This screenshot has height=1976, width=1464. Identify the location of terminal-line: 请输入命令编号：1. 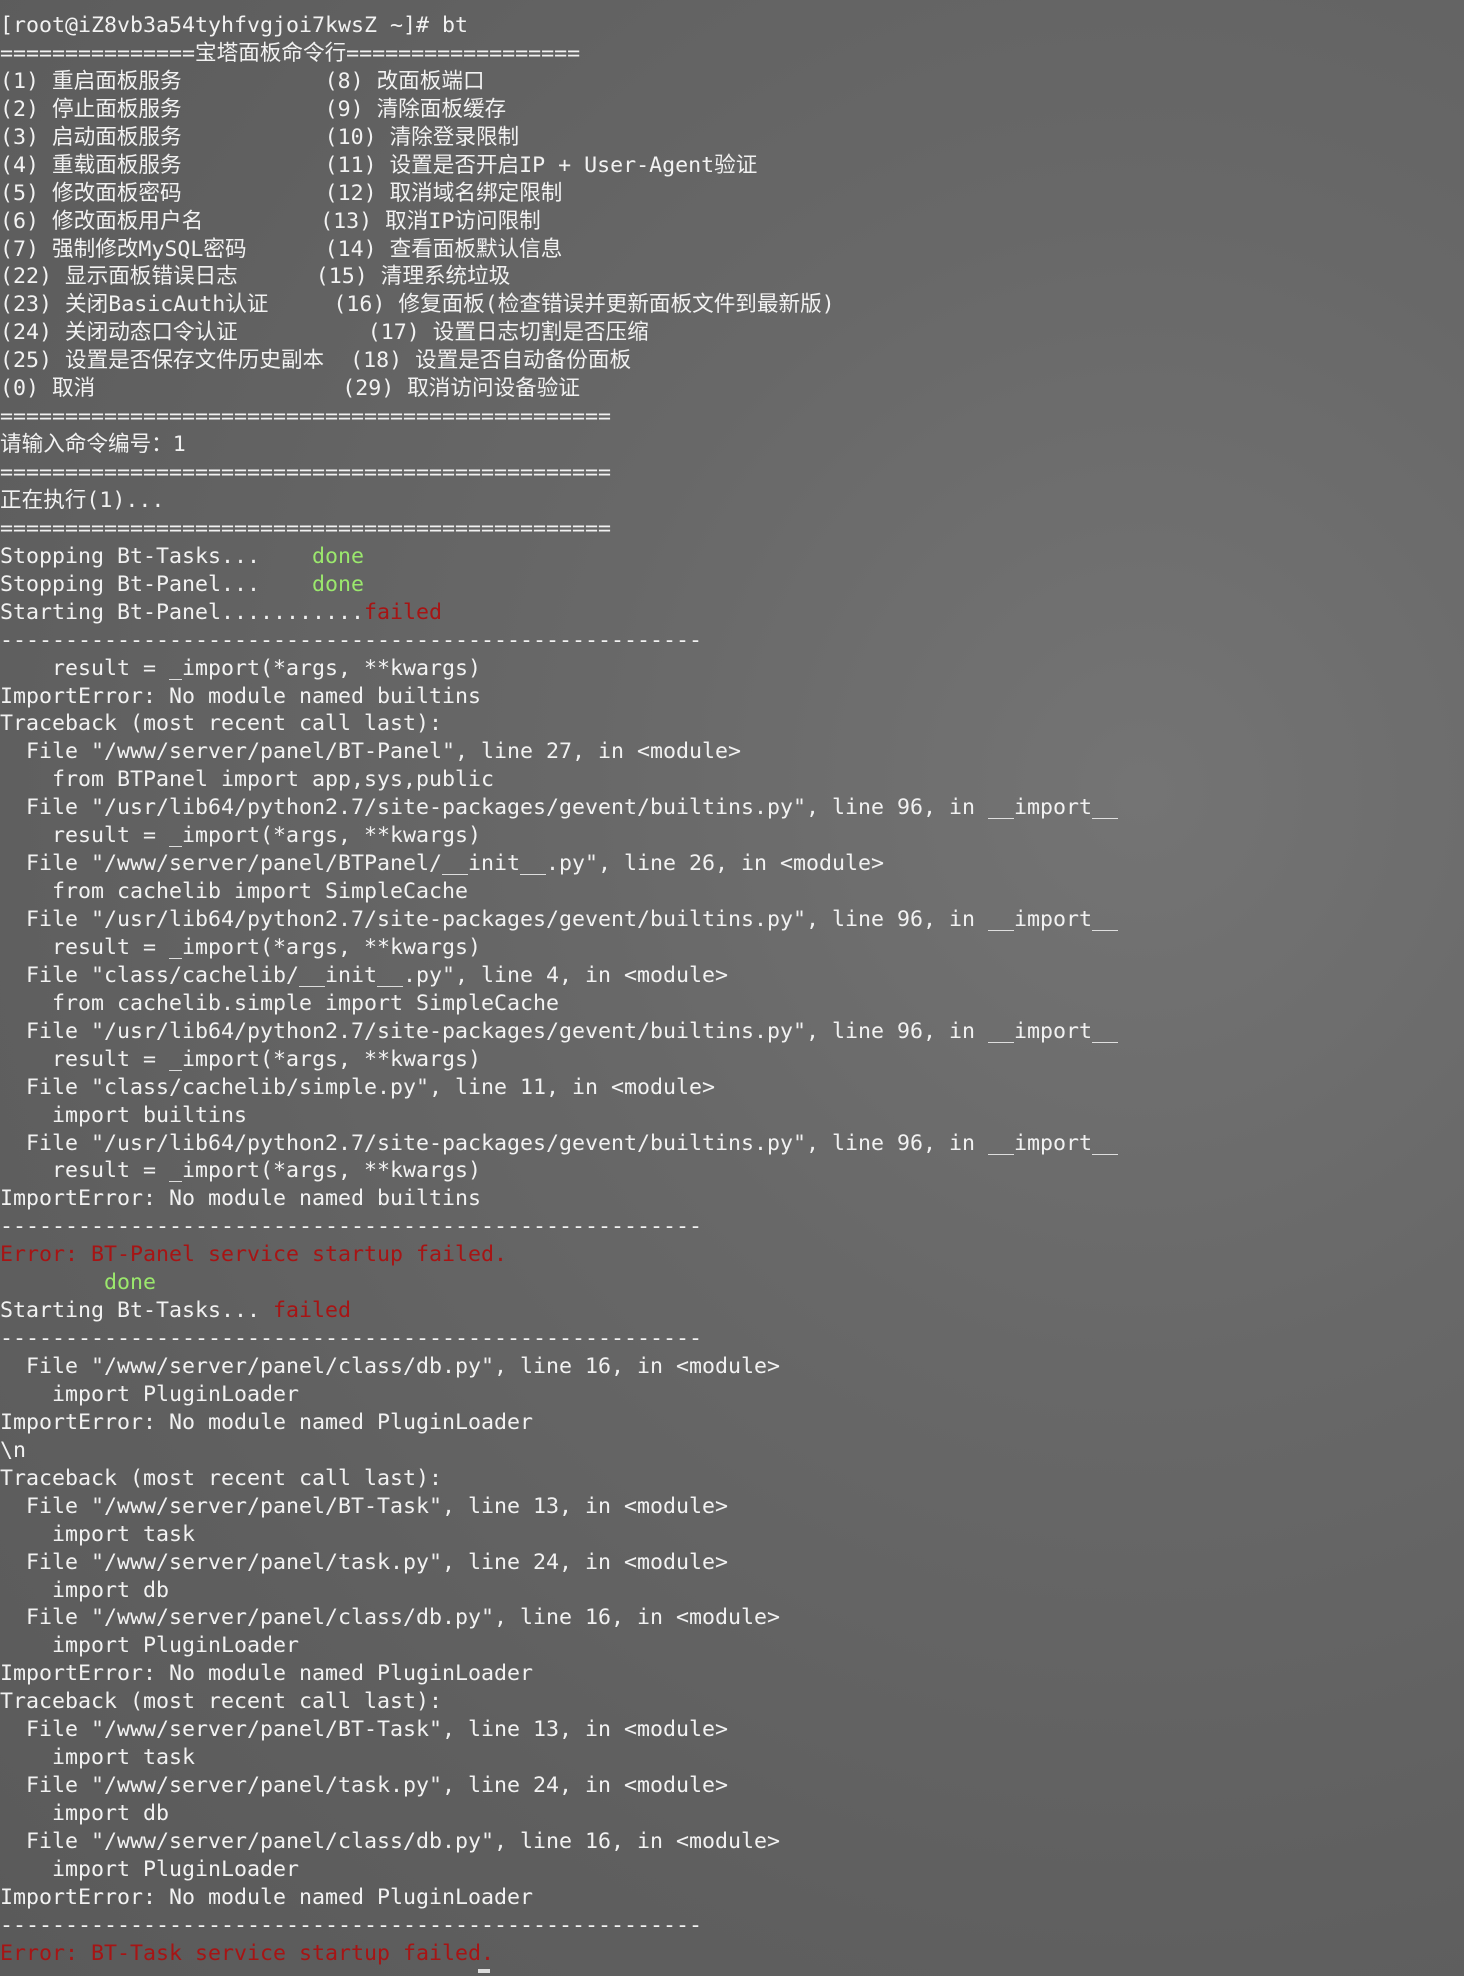
(732, 445).